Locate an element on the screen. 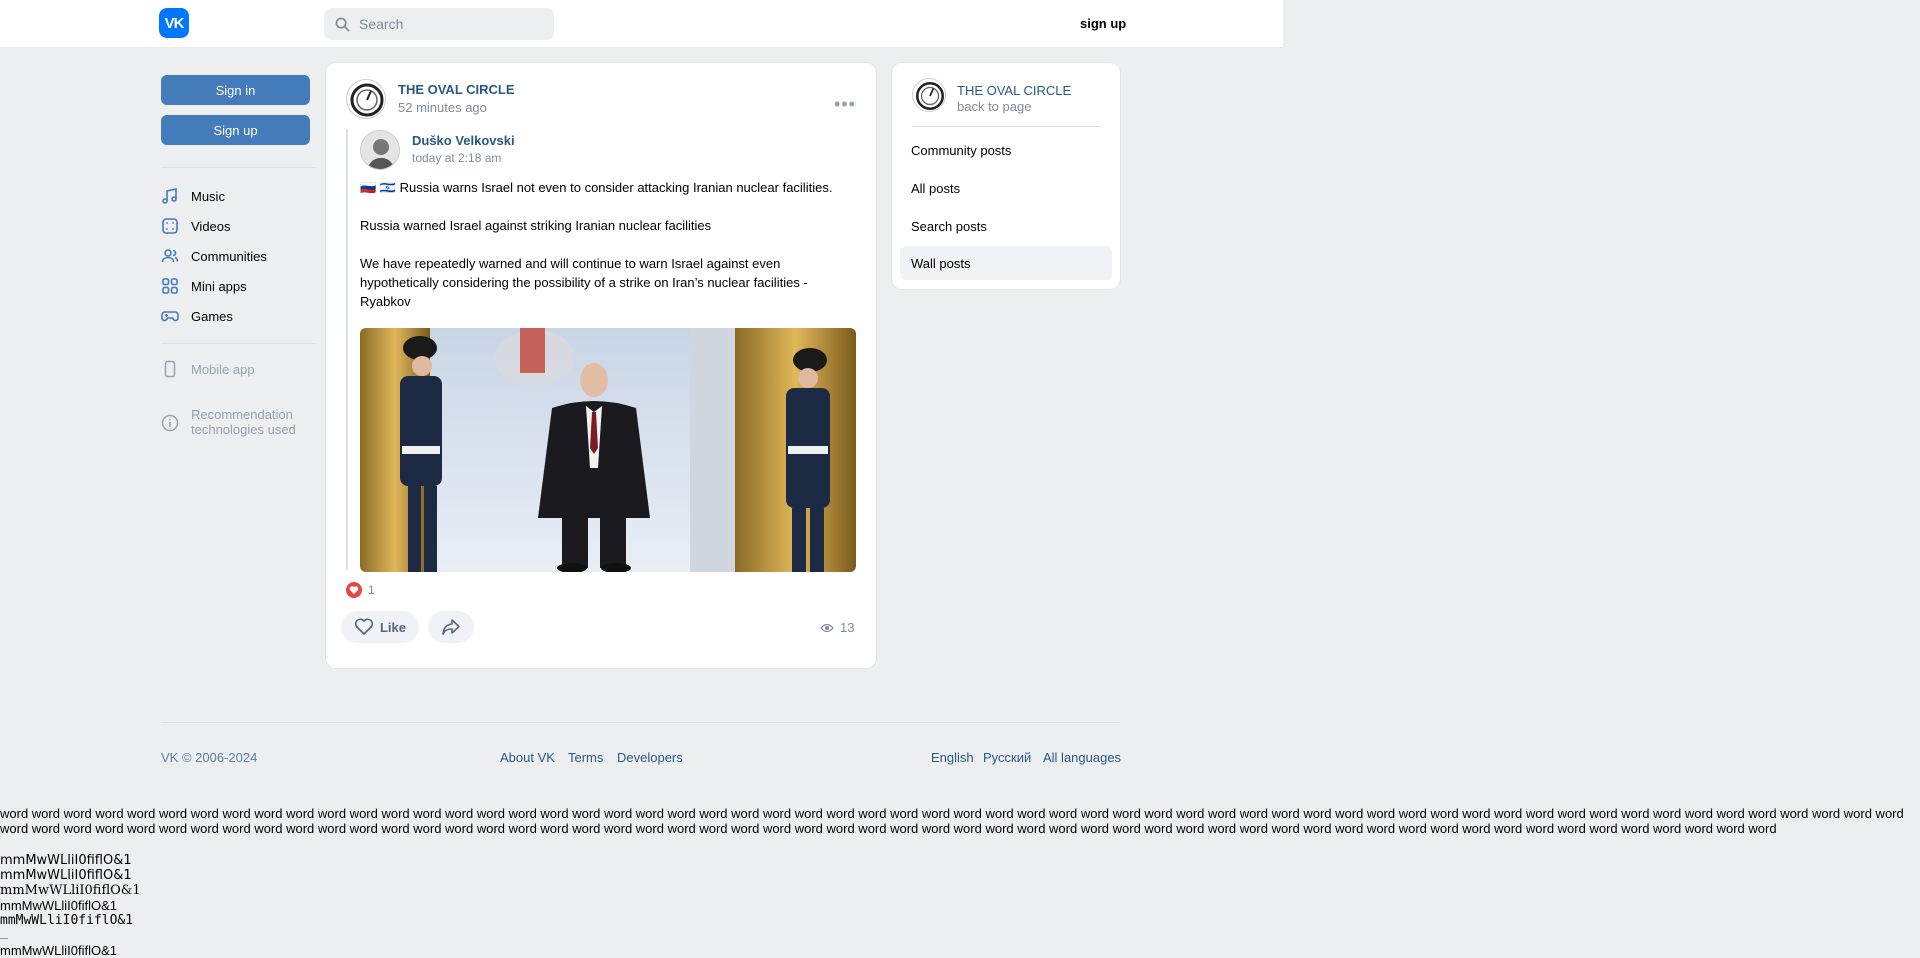 This screenshot has width=1920, height=958. mini-apps-icon is located at coordinates (170, 286).